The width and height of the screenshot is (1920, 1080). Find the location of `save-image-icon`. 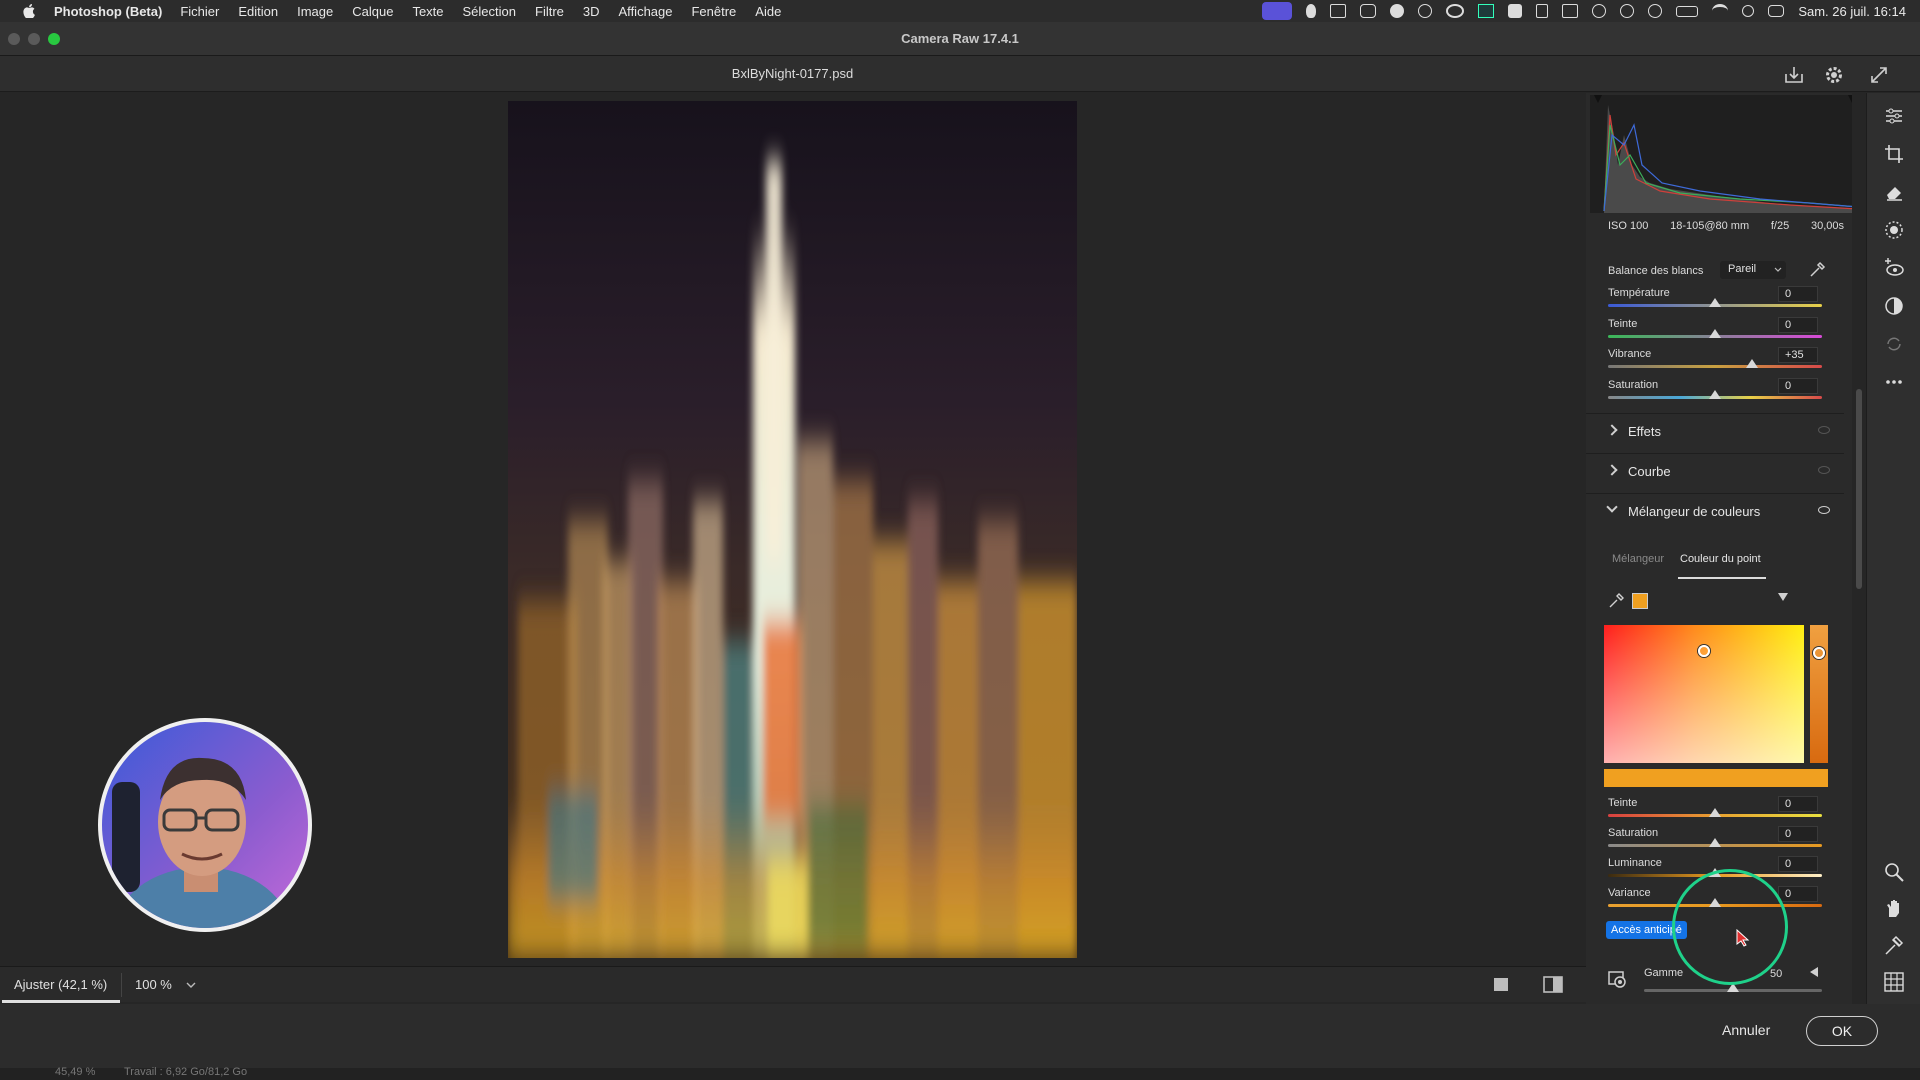

save-image-icon is located at coordinates (1794, 75).